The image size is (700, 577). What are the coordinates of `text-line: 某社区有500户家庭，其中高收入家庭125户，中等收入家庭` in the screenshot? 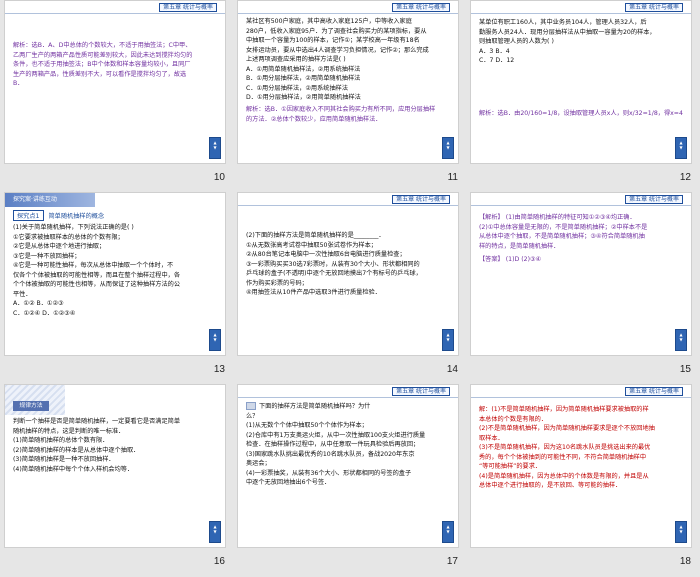 It's located at (329, 21).